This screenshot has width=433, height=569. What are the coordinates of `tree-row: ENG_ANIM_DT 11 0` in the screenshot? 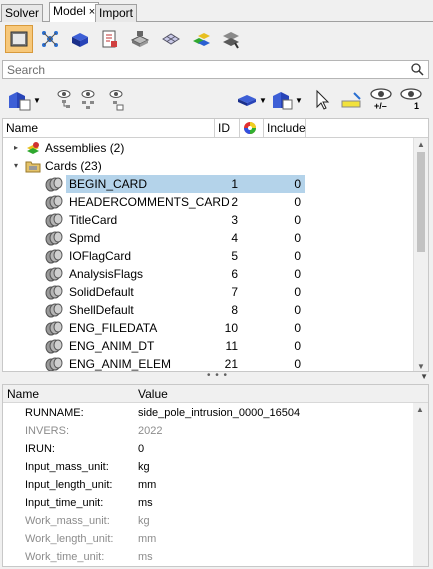 It's located at (208, 346).